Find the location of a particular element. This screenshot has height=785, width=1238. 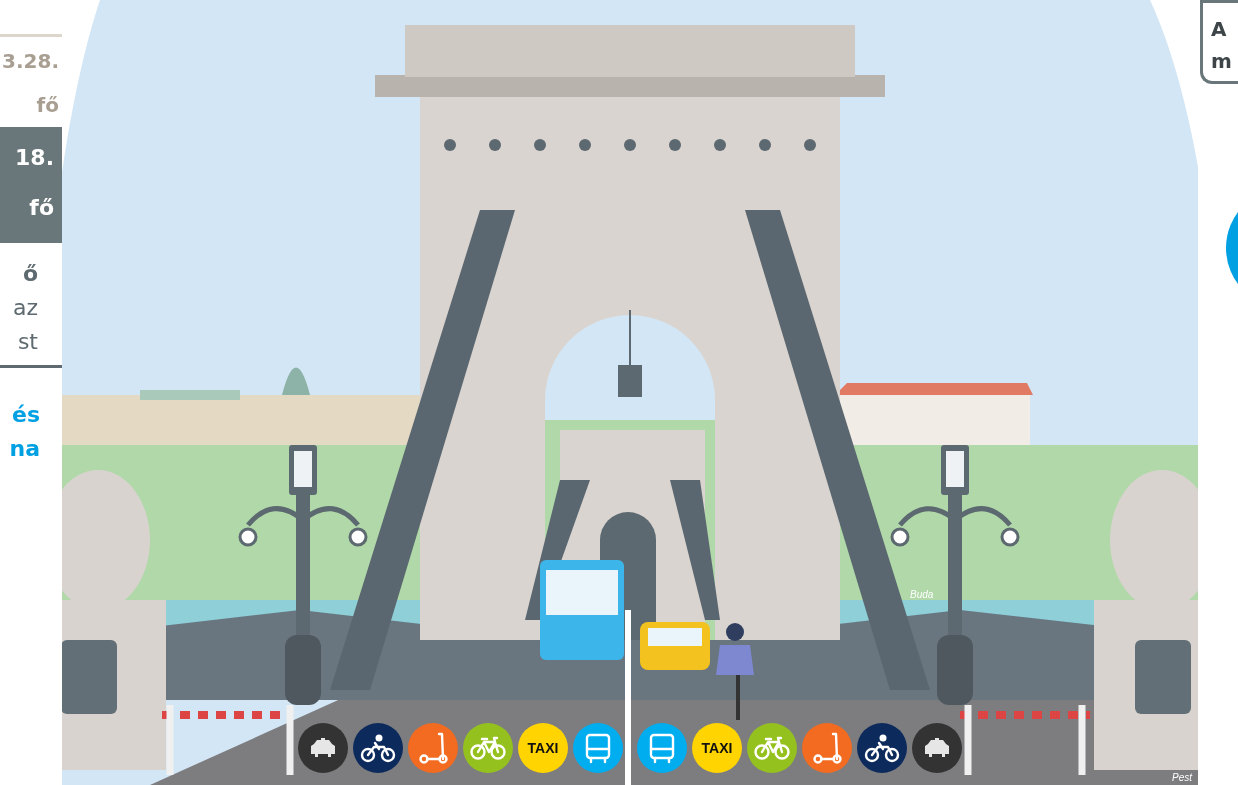

info-text: m is located at coordinates (1222, 61).